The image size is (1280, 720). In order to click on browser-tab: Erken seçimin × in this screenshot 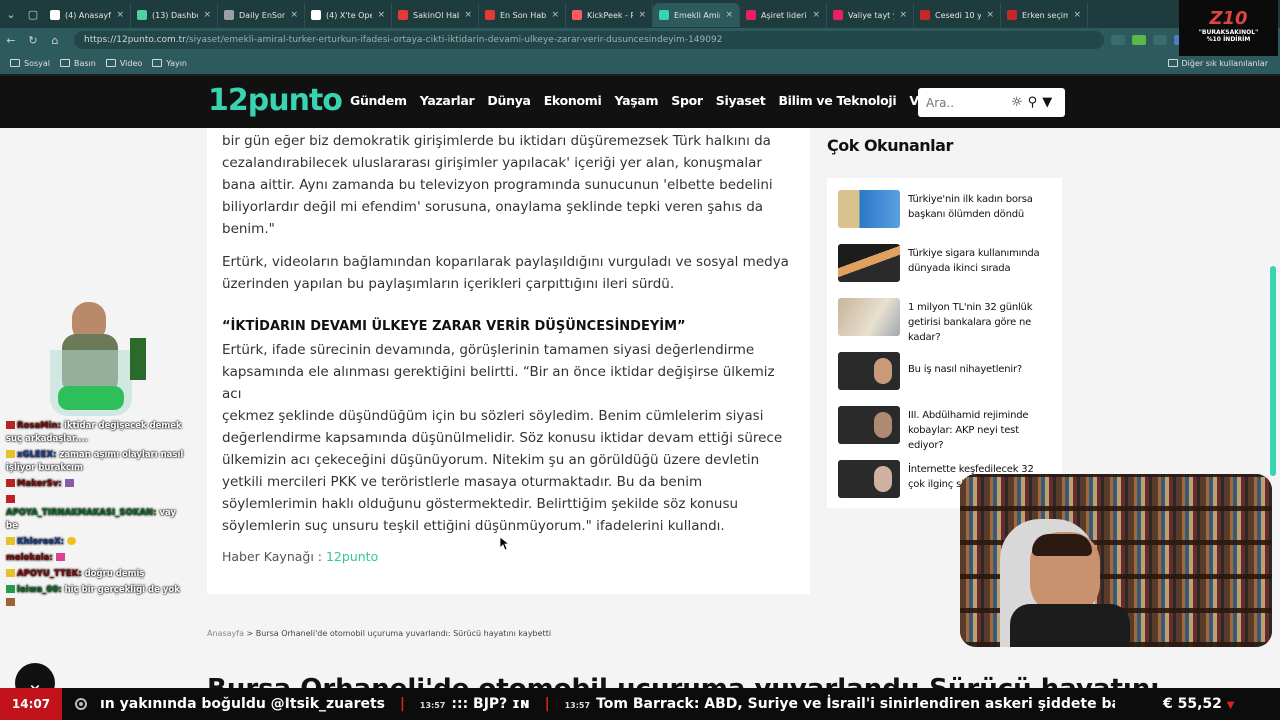, I will do `click(1044, 15)`.